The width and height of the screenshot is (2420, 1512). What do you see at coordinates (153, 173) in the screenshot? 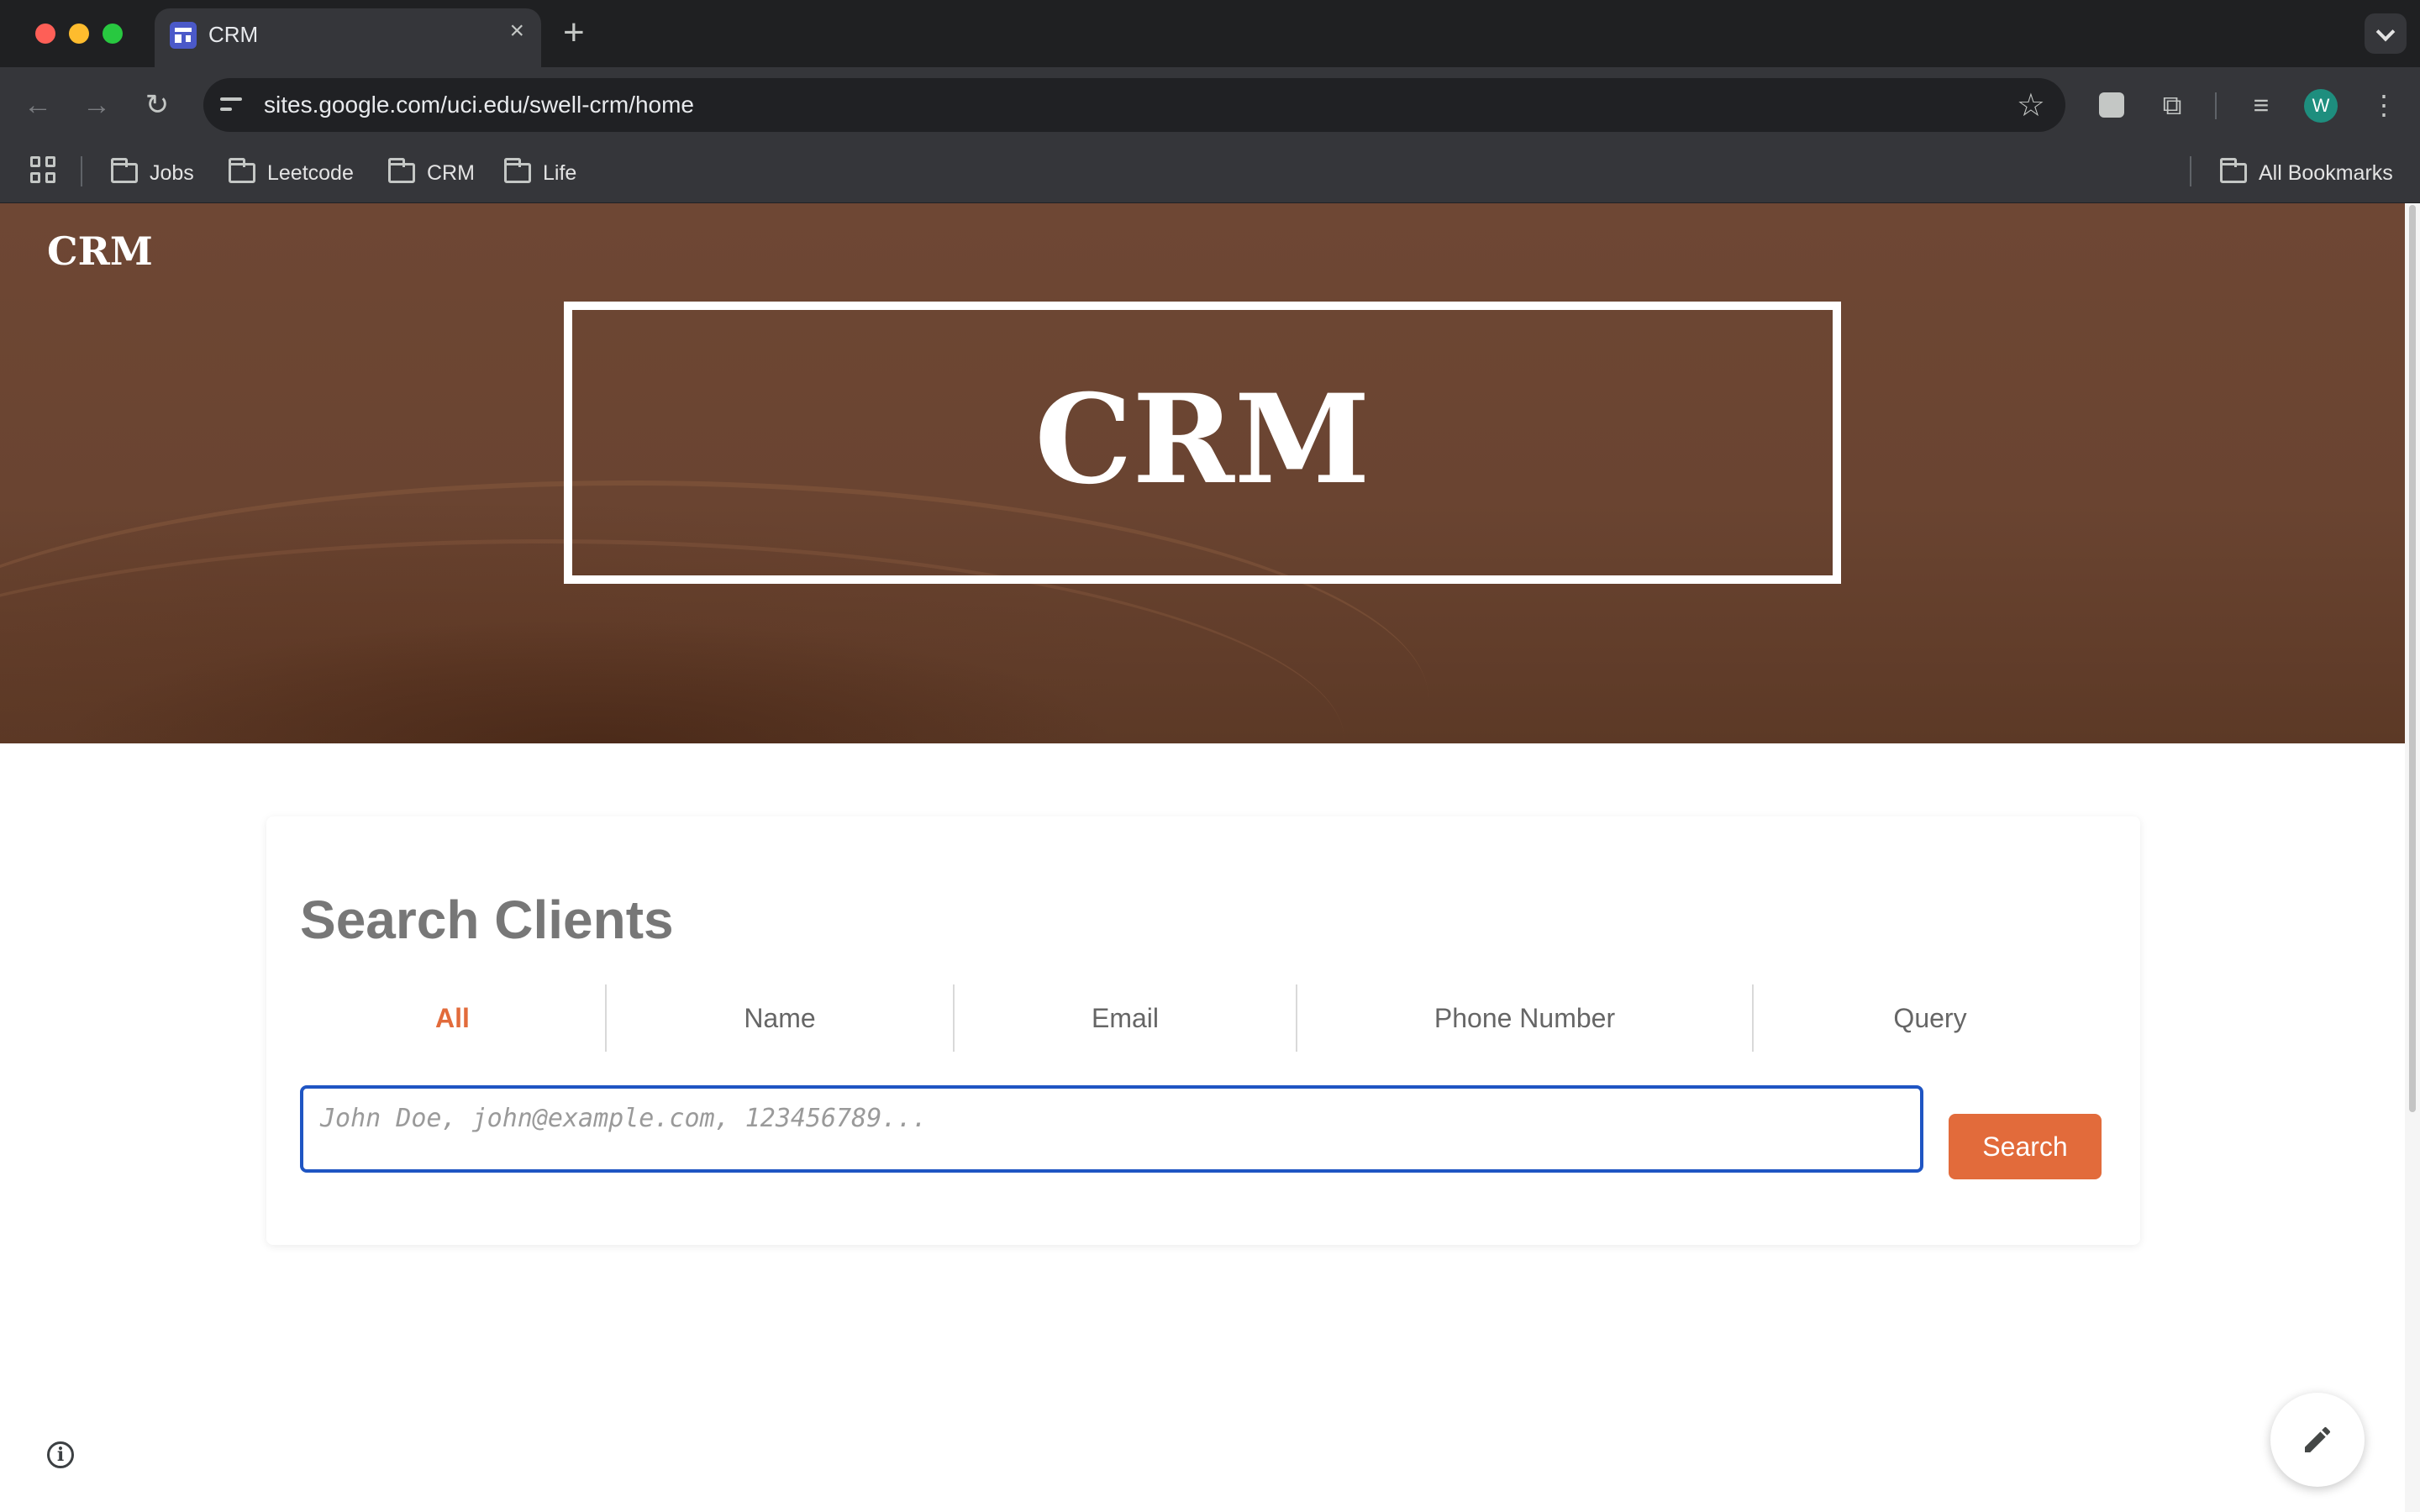
I see `bookmark-folder-jobs: Jobs` at bounding box center [153, 173].